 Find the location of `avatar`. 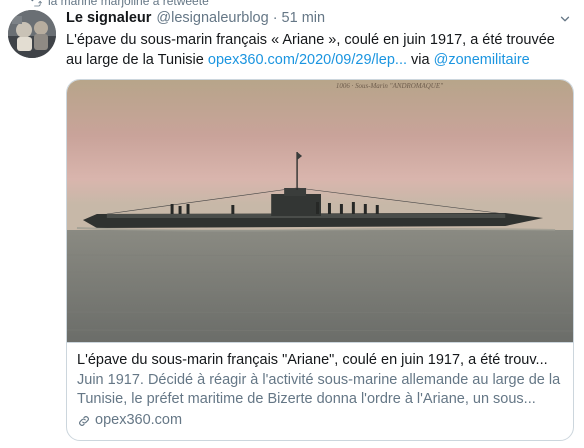

avatar is located at coordinates (32, 34).